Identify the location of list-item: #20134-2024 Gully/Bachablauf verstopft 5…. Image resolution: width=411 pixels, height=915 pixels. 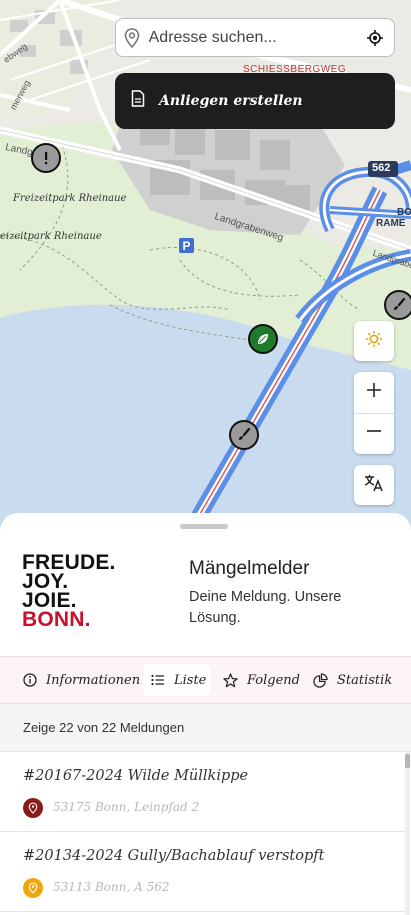
(202, 872).